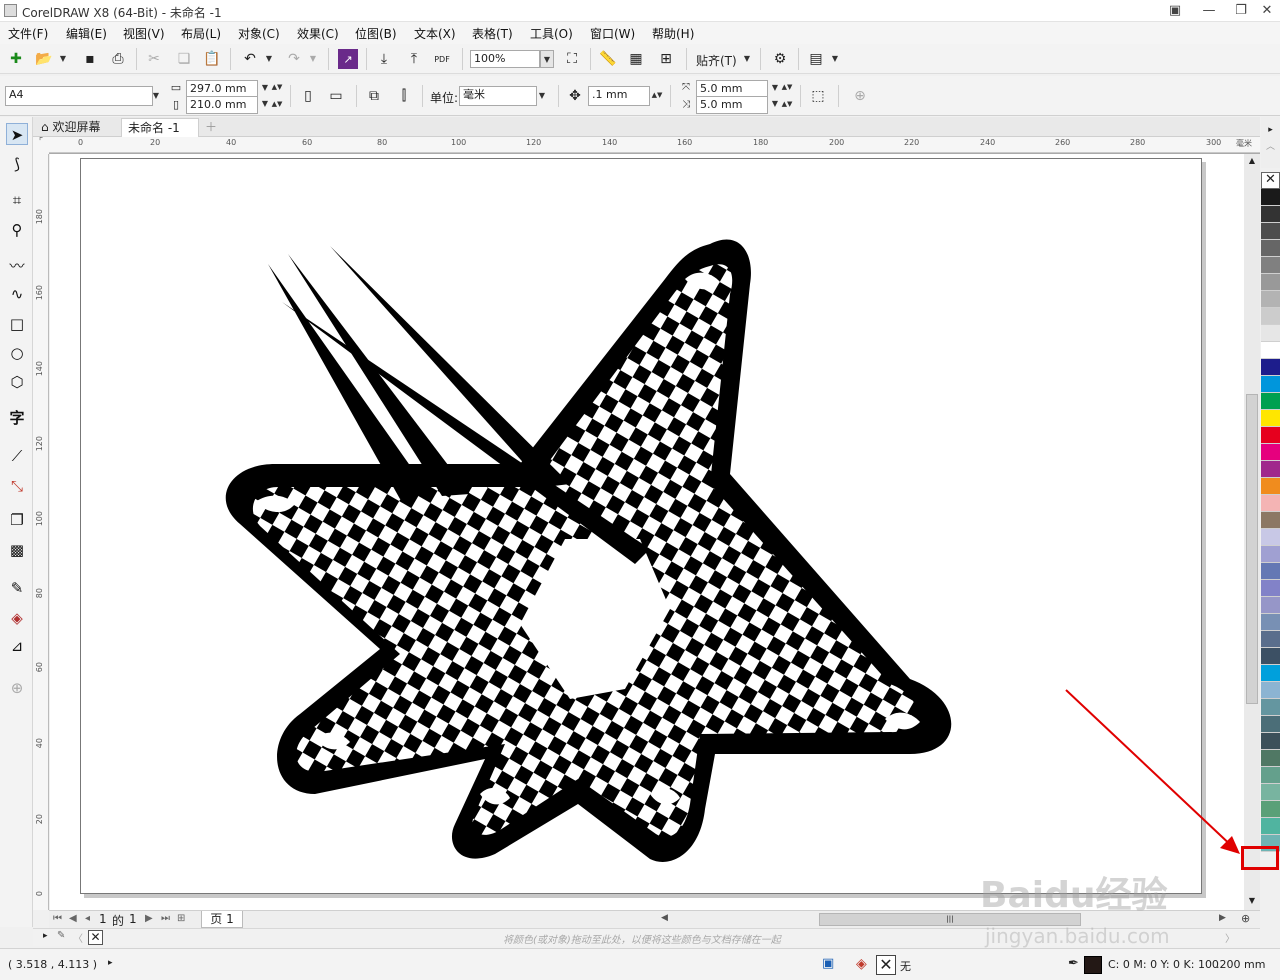 This screenshot has height=980, width=1280. I want to click on redo-icon: ↷, so click(294, 59).